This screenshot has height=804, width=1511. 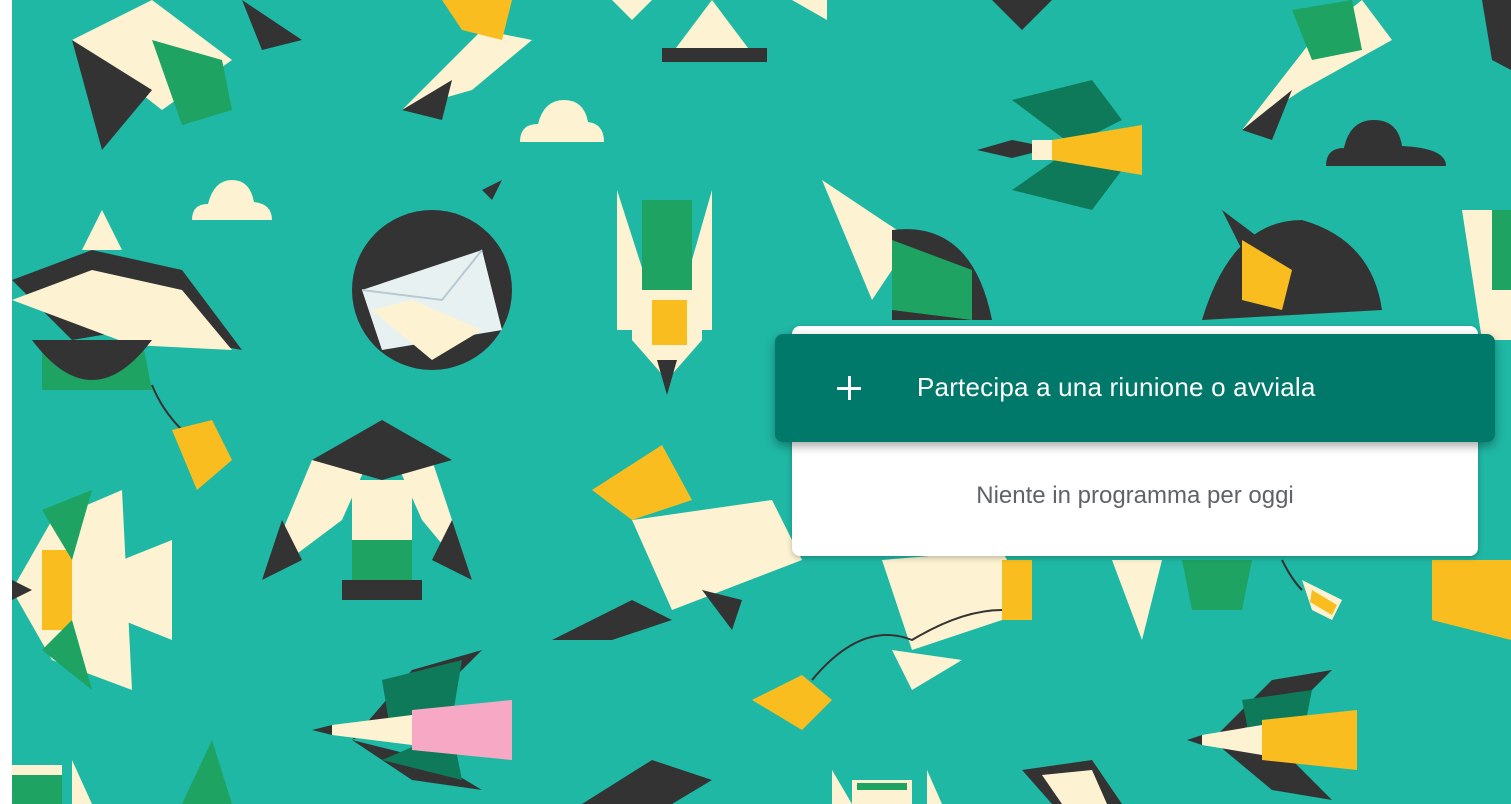 I want to click on join-or-start-meeting-button: Partecipa a una riunione o avviala, so click(x=1135, y=388).